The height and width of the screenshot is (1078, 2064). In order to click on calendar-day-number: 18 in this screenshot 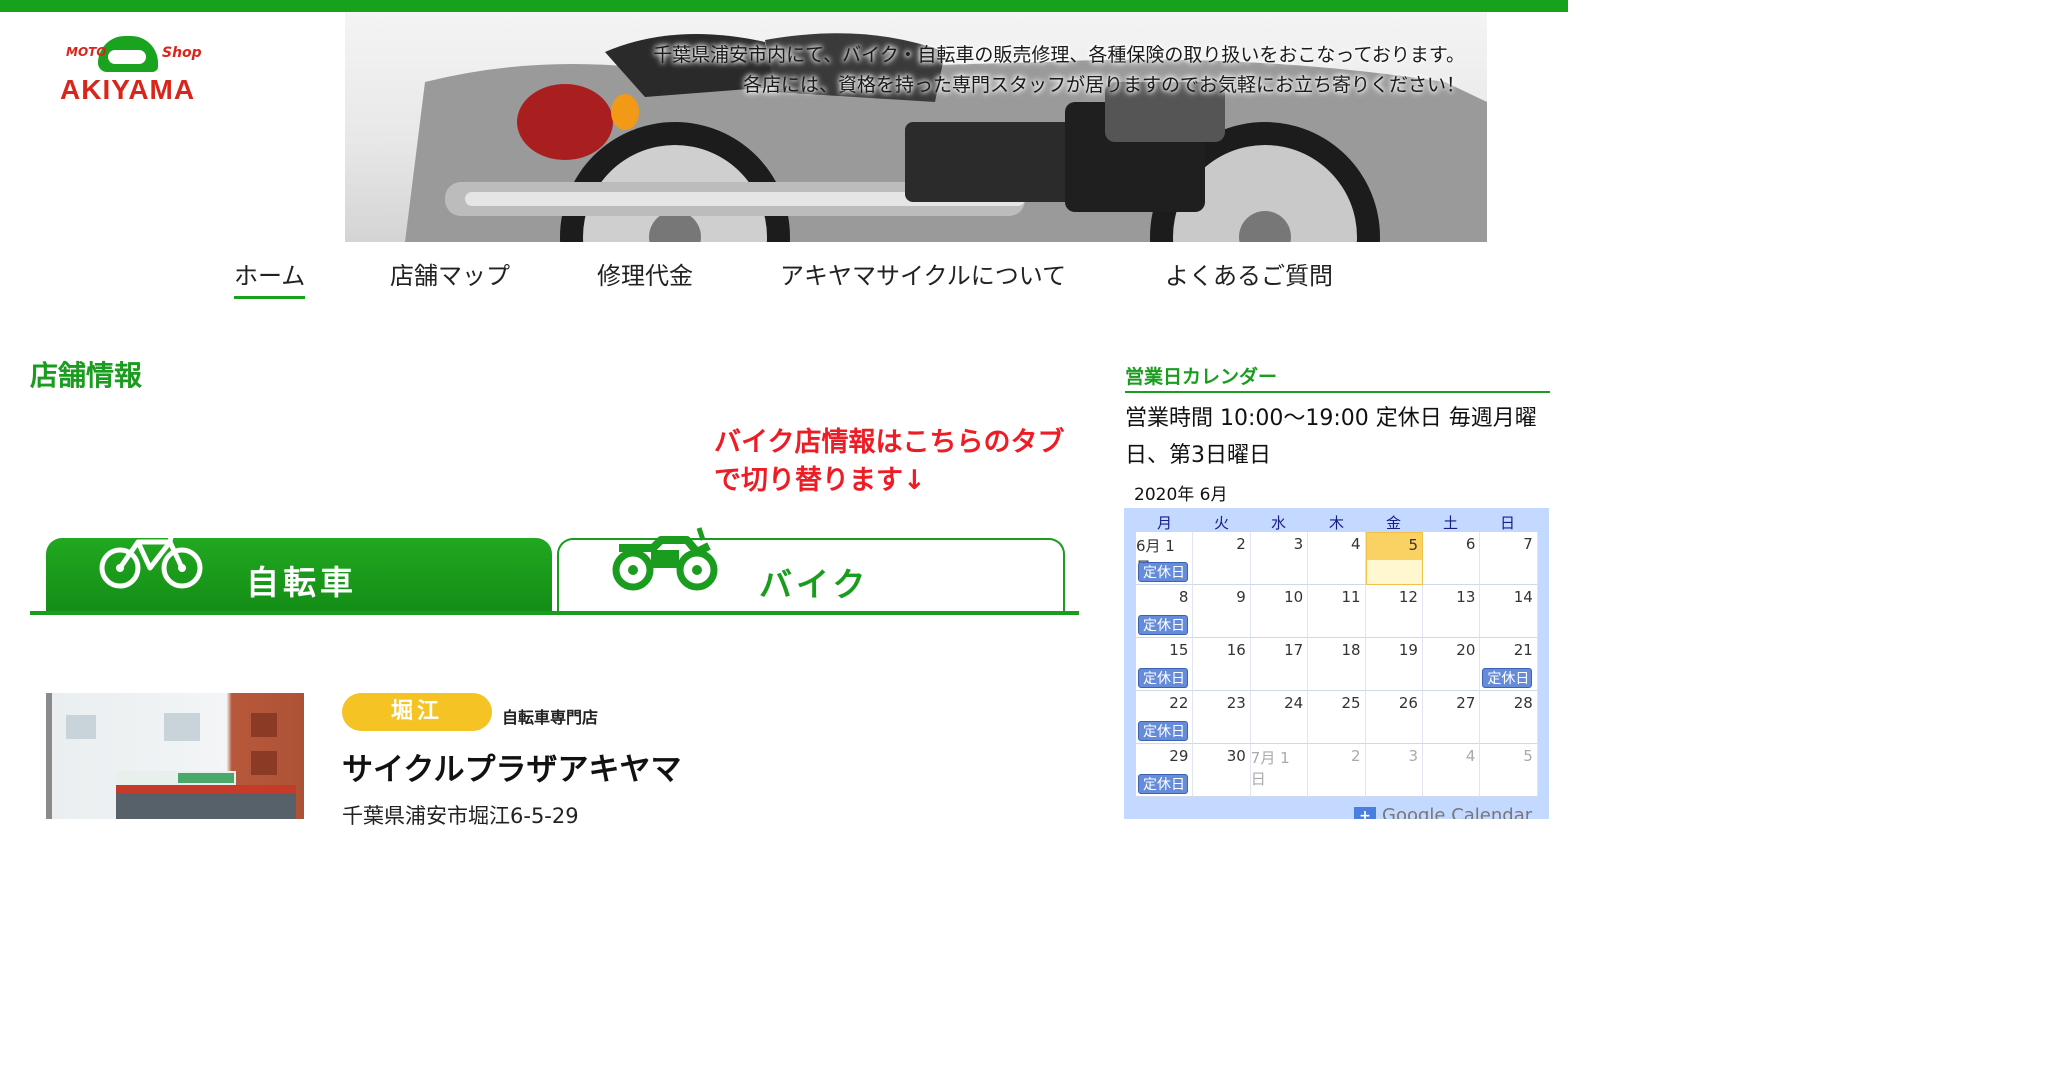, I will do `click(1351, 650)`.